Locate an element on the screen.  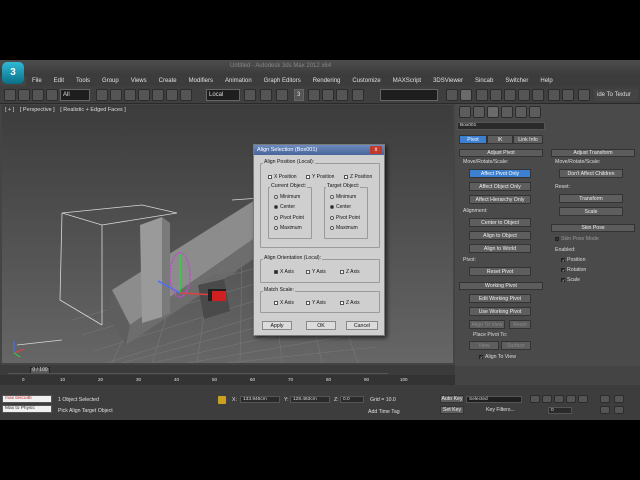
current-pivot-point-radio: Pivot Point is located at coordinates (289, 218).